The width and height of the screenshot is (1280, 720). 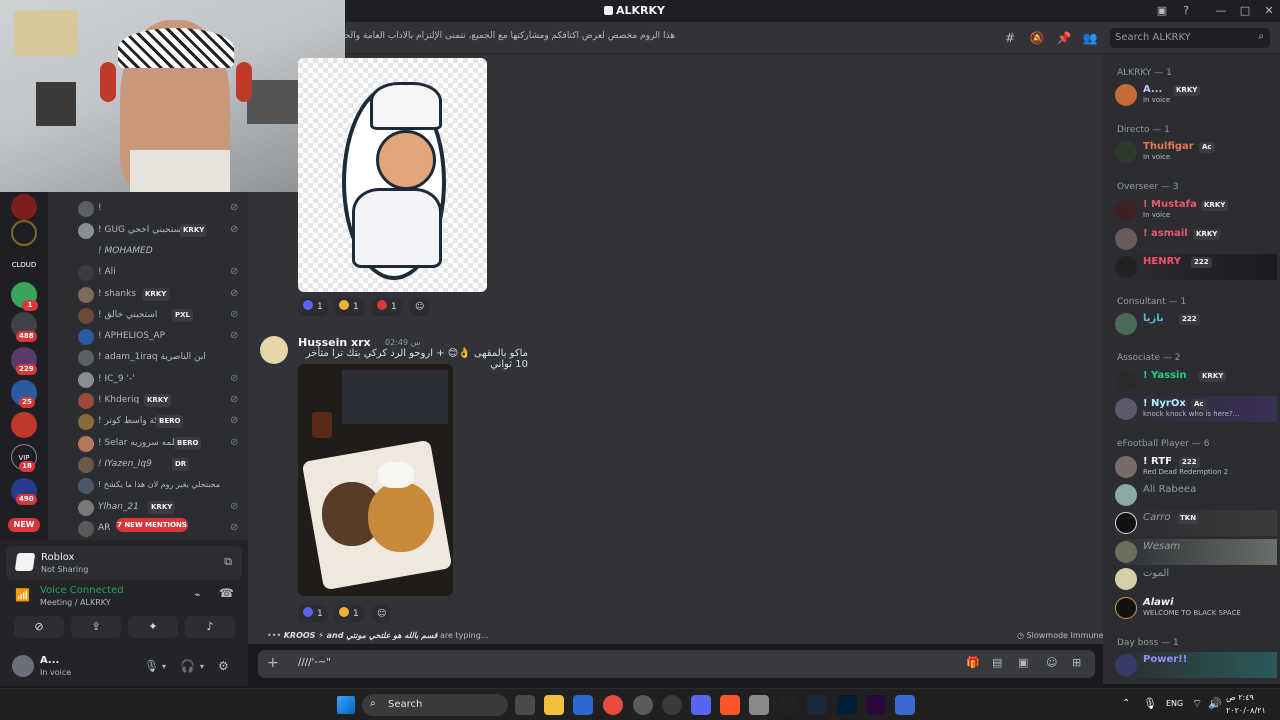 What do you see at coordinates (1195, 552) in the screenshot?
I see `member: Wesam` at bounding box center [1195, 552].